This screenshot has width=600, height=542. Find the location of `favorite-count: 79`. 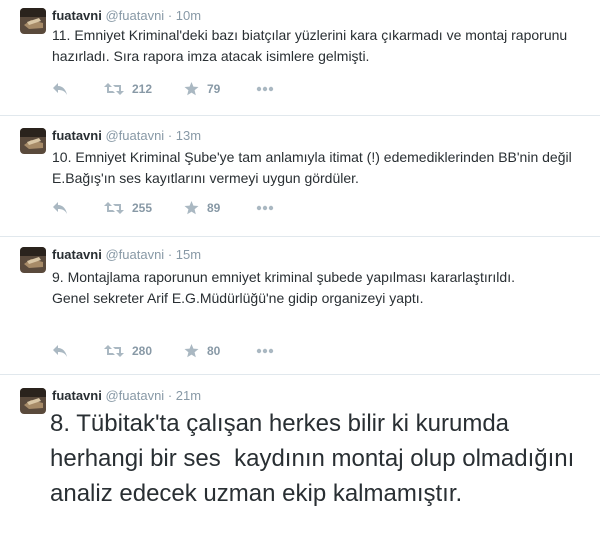

favorite-count: 79 is located at coordinates (214, 89).